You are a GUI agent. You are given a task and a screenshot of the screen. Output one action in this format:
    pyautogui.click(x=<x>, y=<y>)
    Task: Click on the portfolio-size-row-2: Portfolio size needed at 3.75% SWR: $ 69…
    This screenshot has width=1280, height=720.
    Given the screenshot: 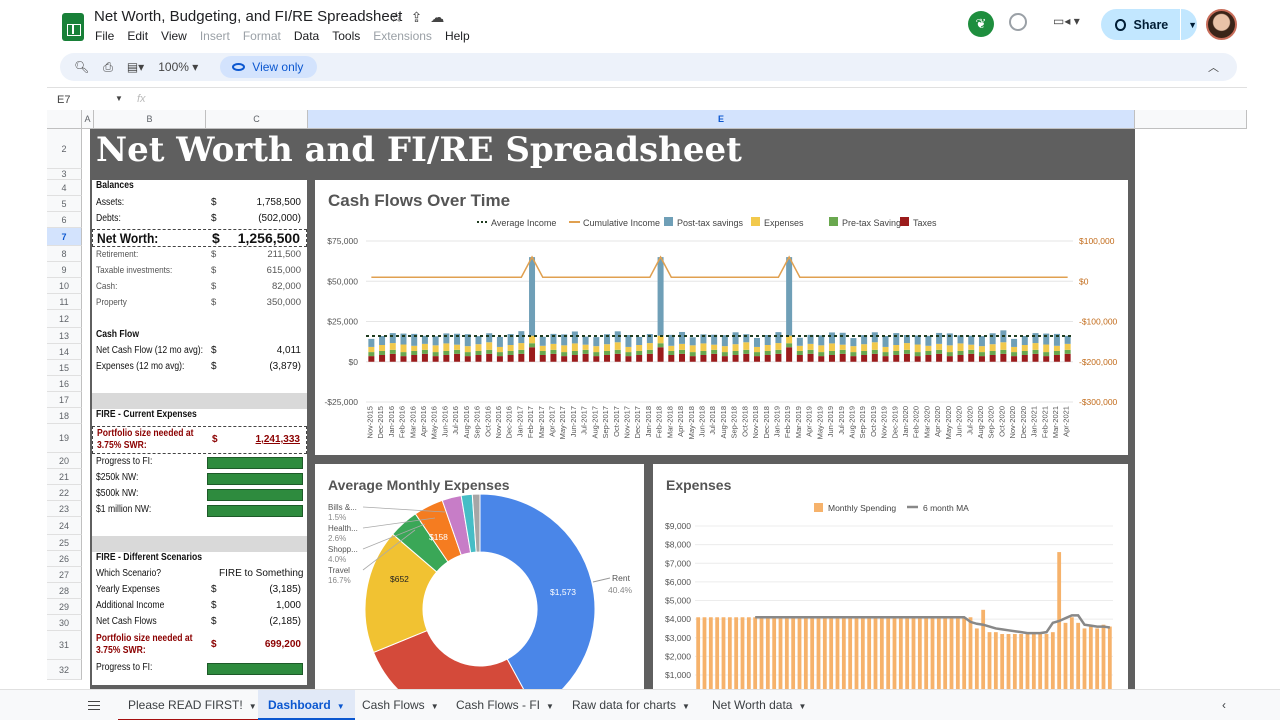 What is the action you would take?
    pyautogui.click(x=199, y=646)
    